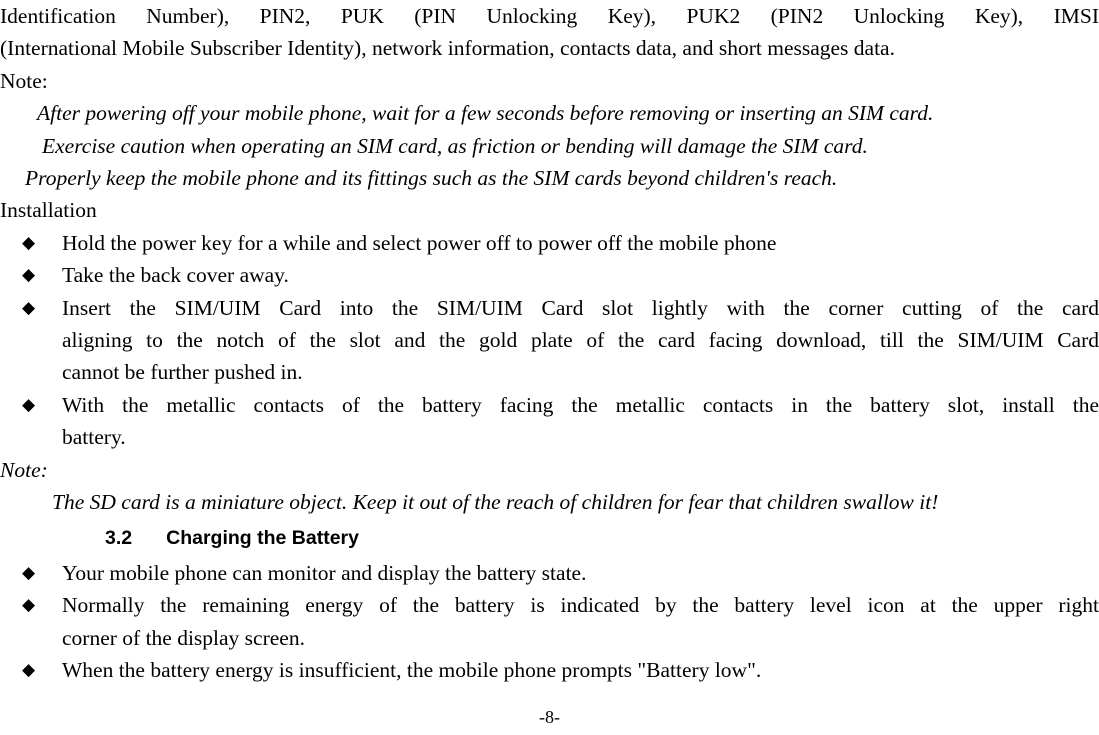  What do you see at coordinates (262, 537) in the screenshot?
I see `section-title: Charging the Battery` at bounding box center [262, 537].